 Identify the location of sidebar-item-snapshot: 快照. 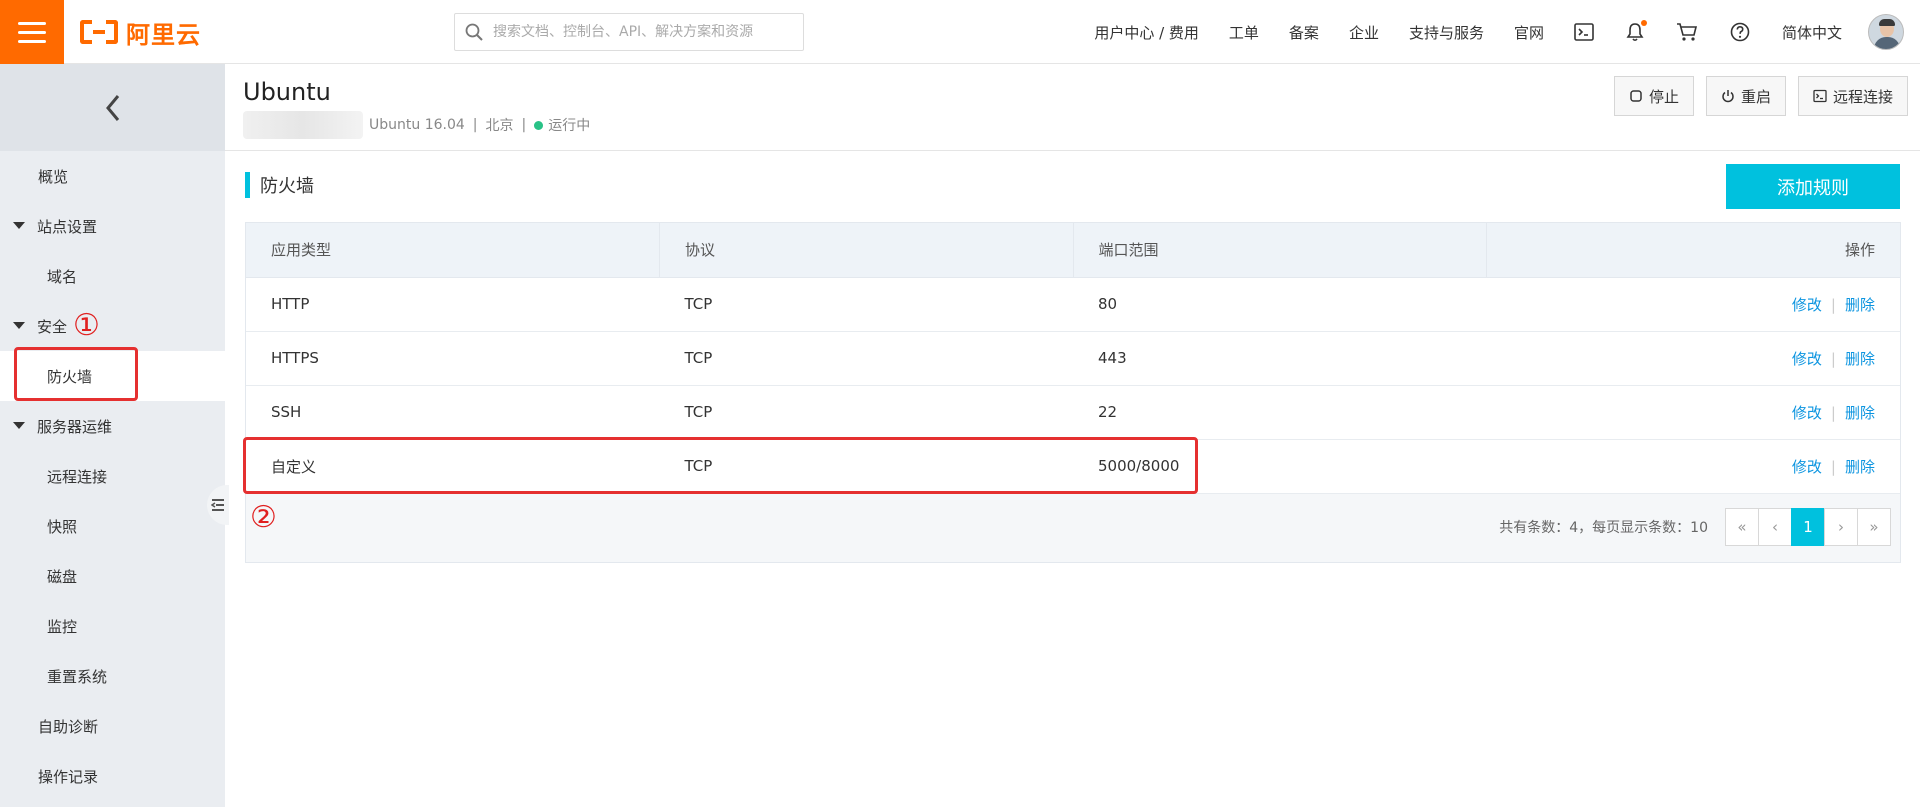
(112, 526).